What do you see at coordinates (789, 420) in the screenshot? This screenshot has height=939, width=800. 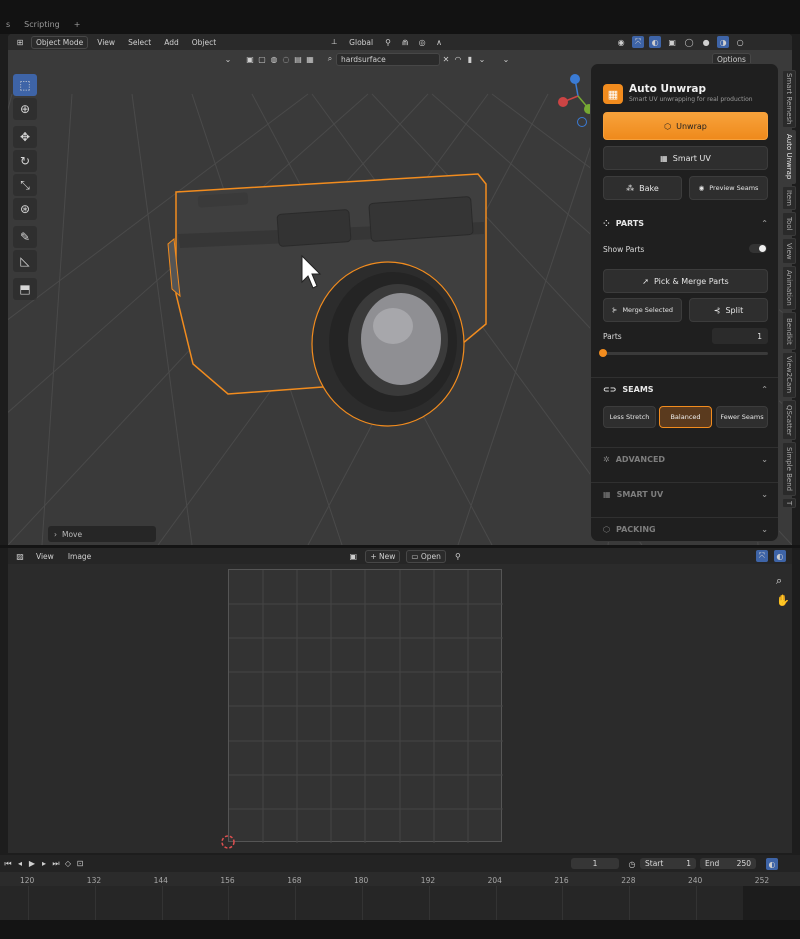 I see `sidebar-tab-qscatter: QScatter` at bounding box center [789, 420].